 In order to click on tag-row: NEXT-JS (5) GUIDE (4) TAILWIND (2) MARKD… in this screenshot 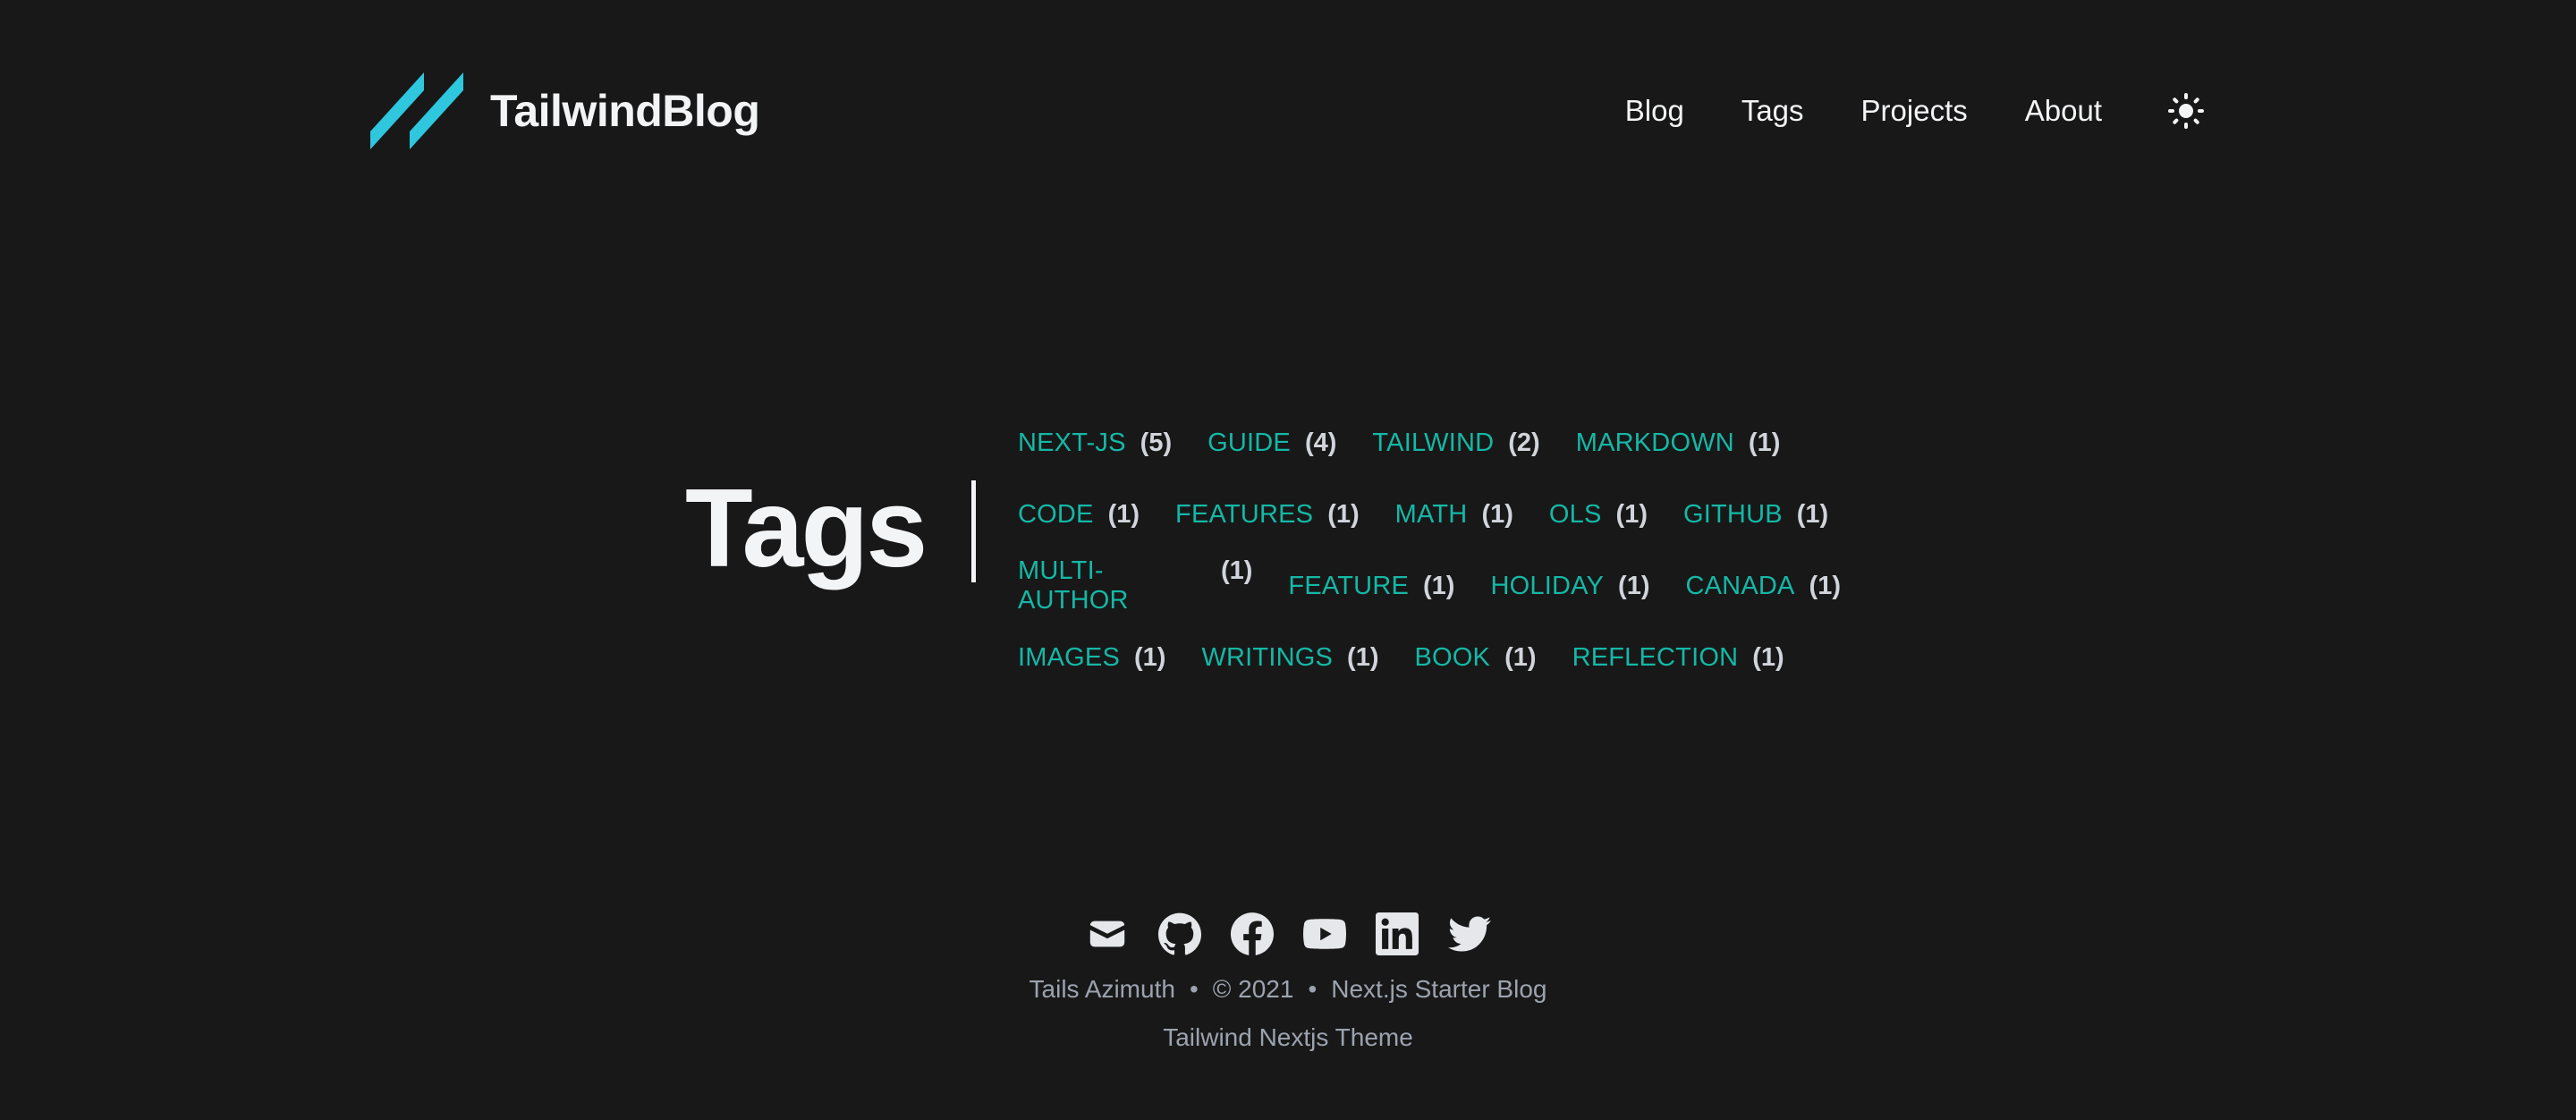, I will do `click(1447, 443)`.